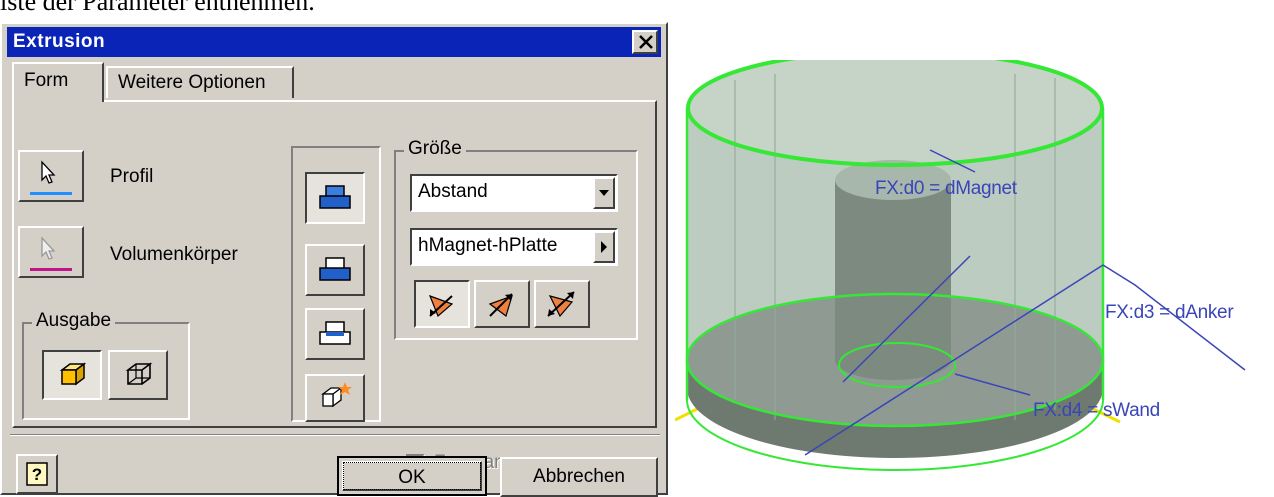  Describe the element at coordinates (514, 193) in the screenshot. I see `extent-select: Abstand` at that location.